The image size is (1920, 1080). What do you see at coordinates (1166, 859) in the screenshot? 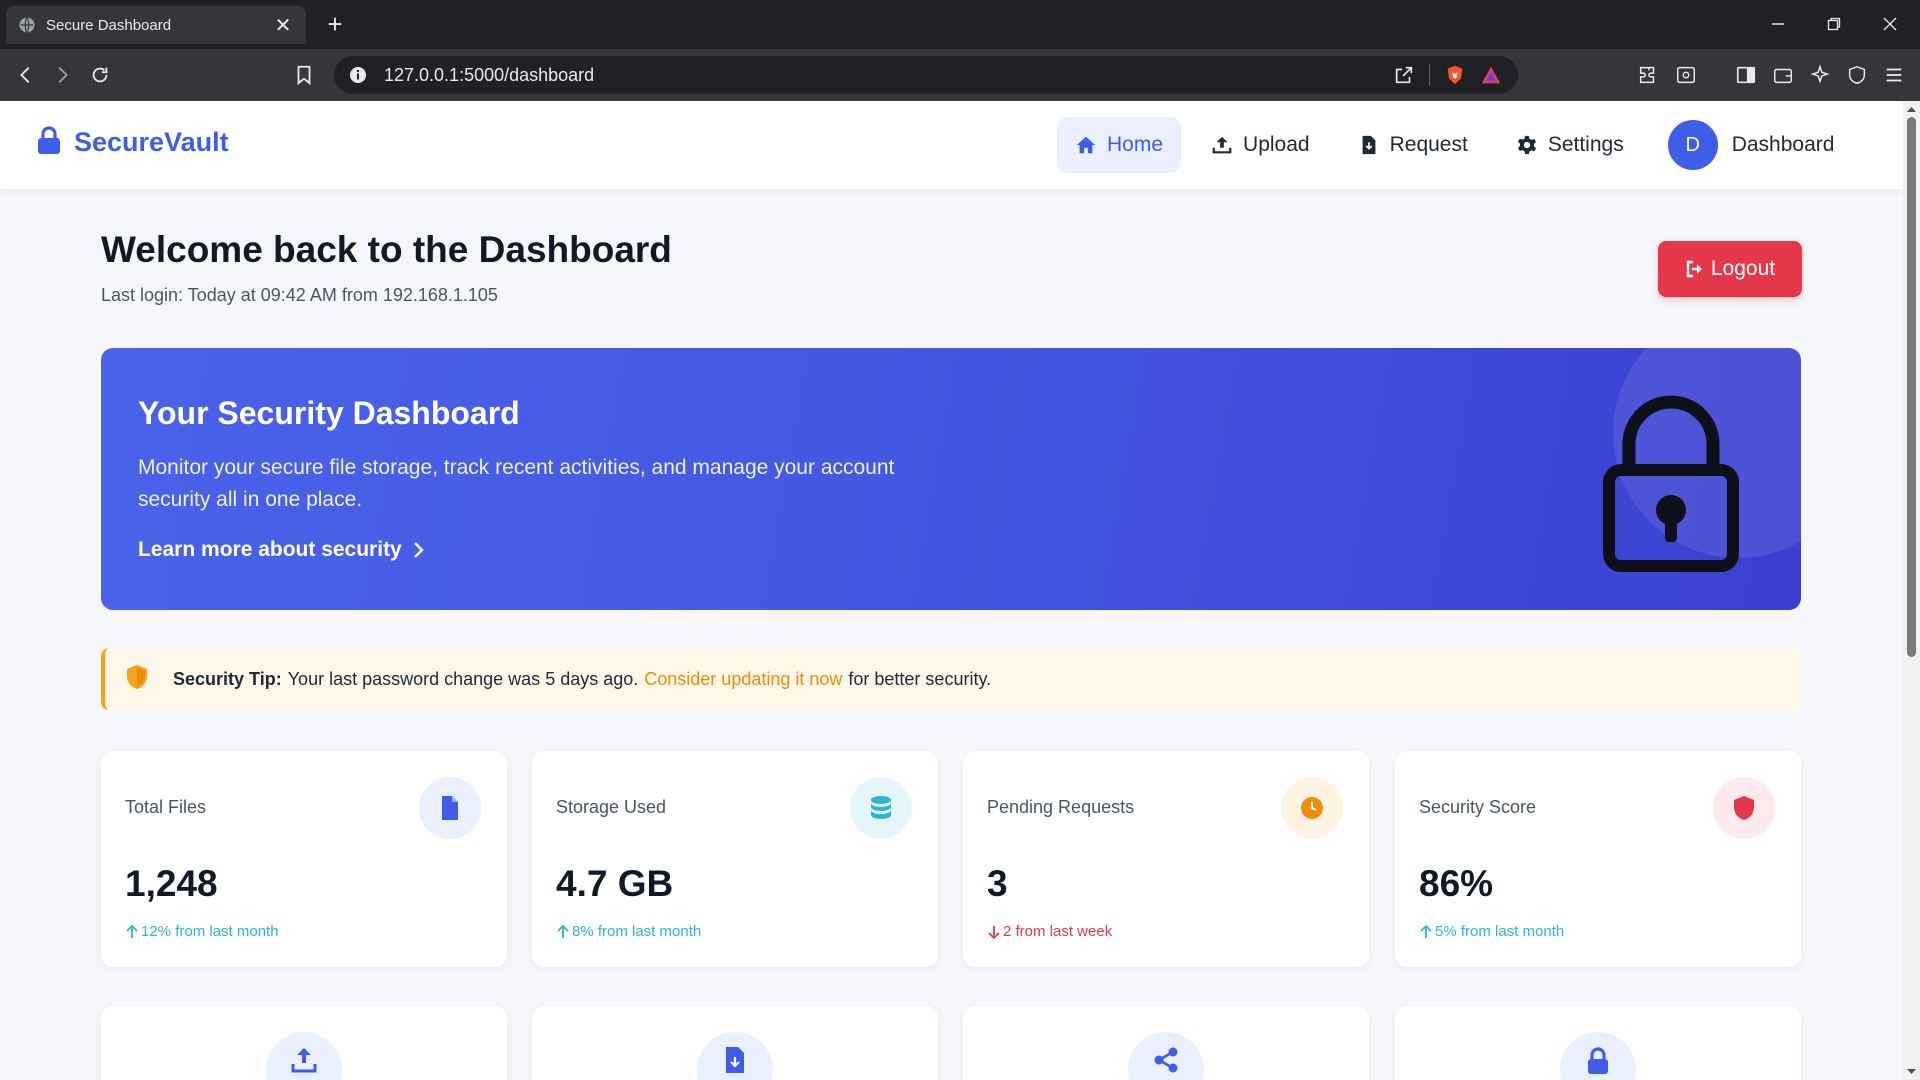
I see `stat-card-pending-requests: Pending Requests 3 2 from last week` at bounding box center [1166, 859].